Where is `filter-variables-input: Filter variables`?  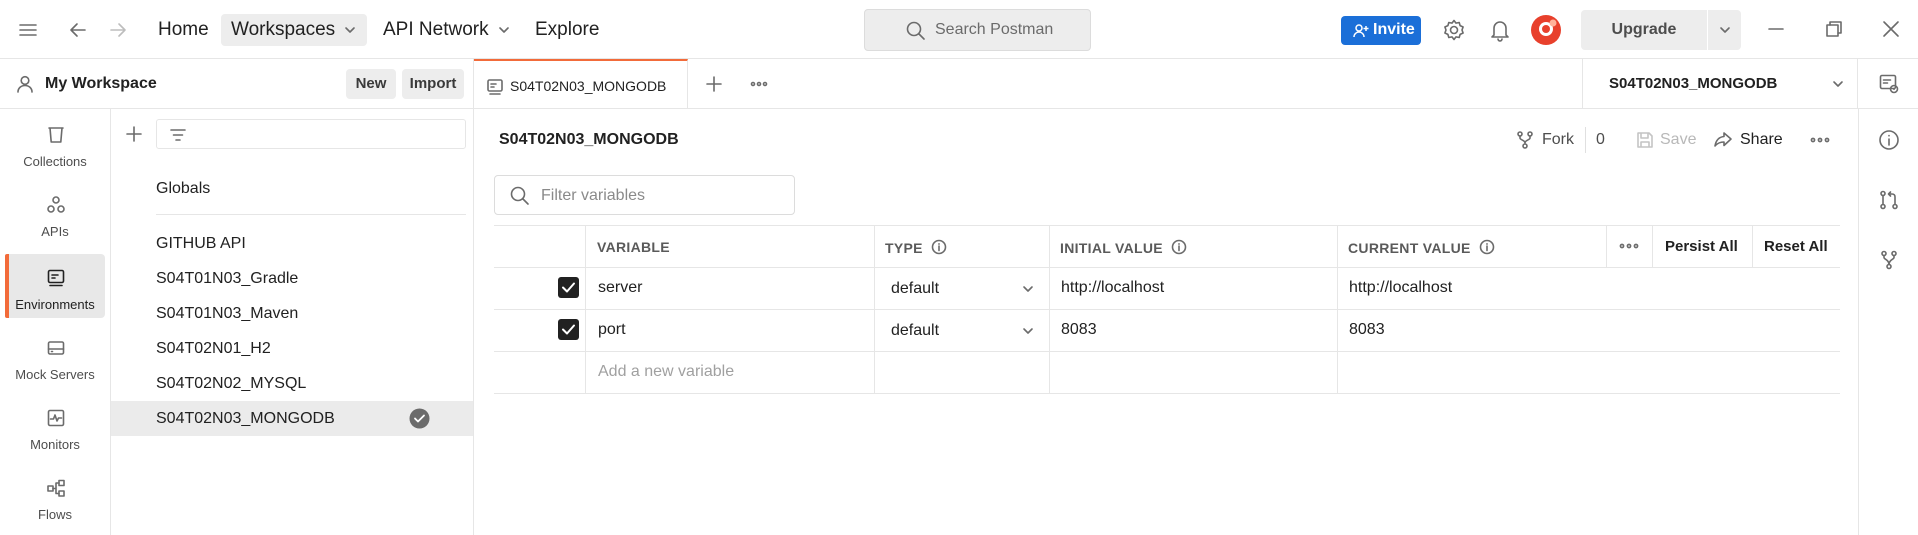
filter-variables-input: Filter variables is located at coordinates (644, 195).